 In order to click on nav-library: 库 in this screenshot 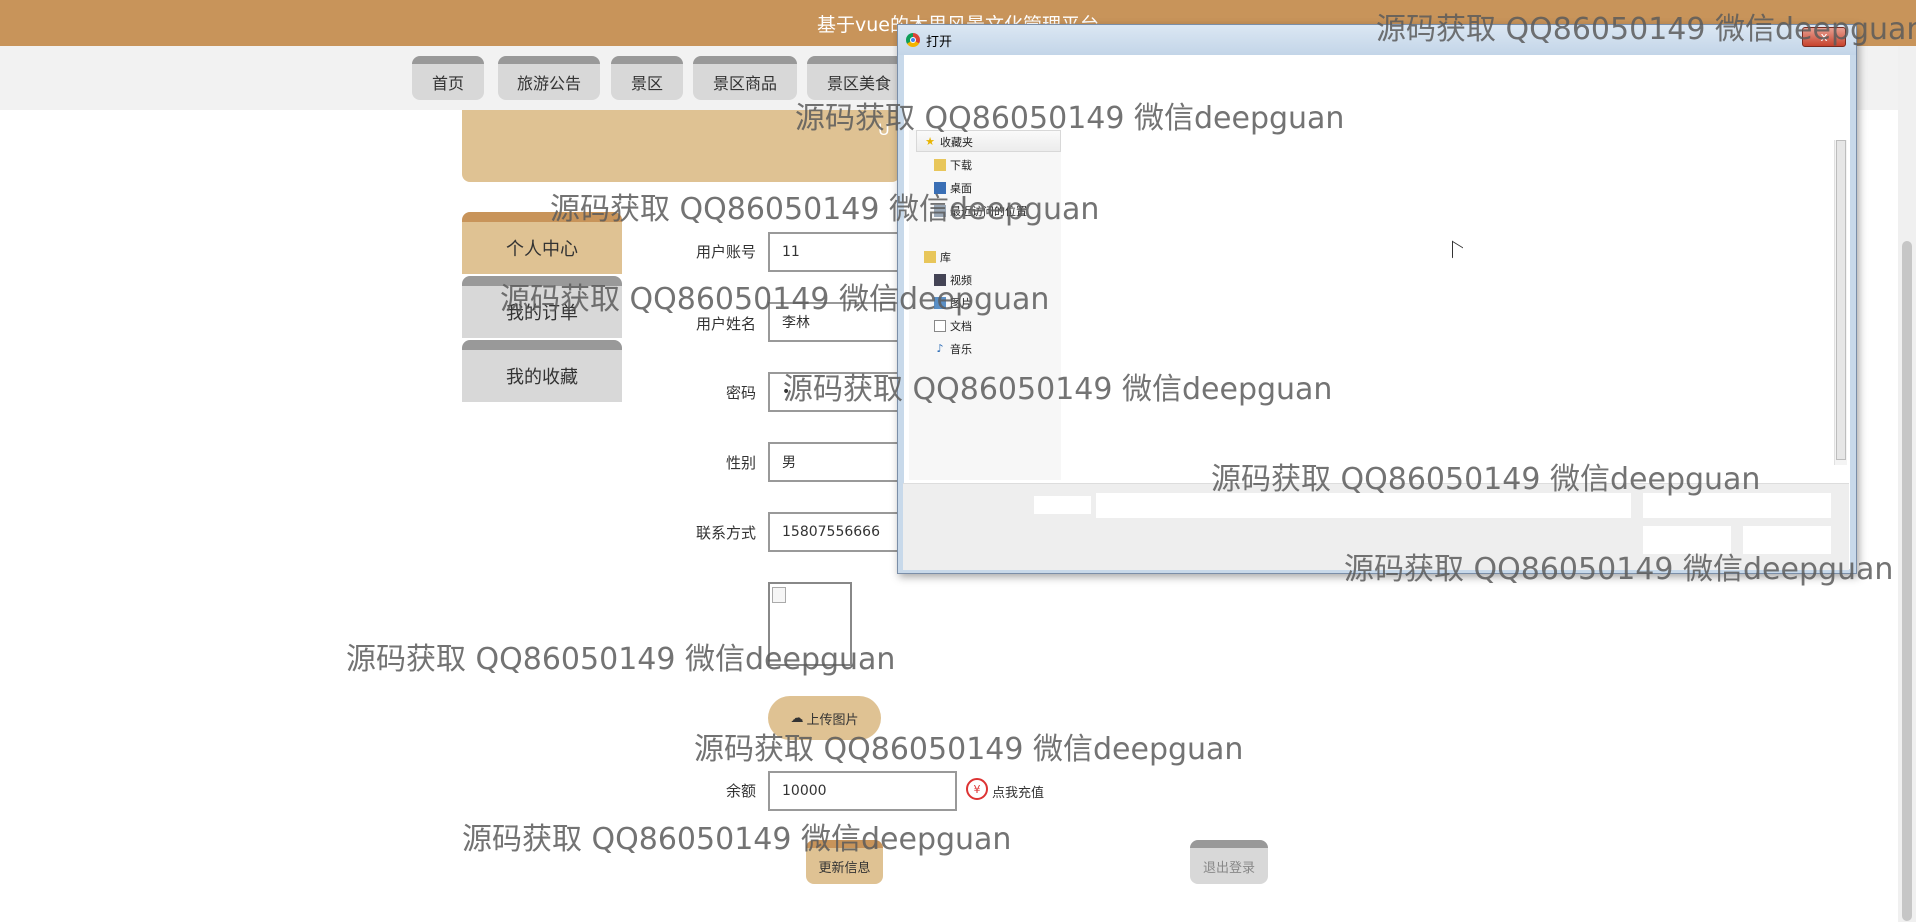, I will do `click(937, 257)`.